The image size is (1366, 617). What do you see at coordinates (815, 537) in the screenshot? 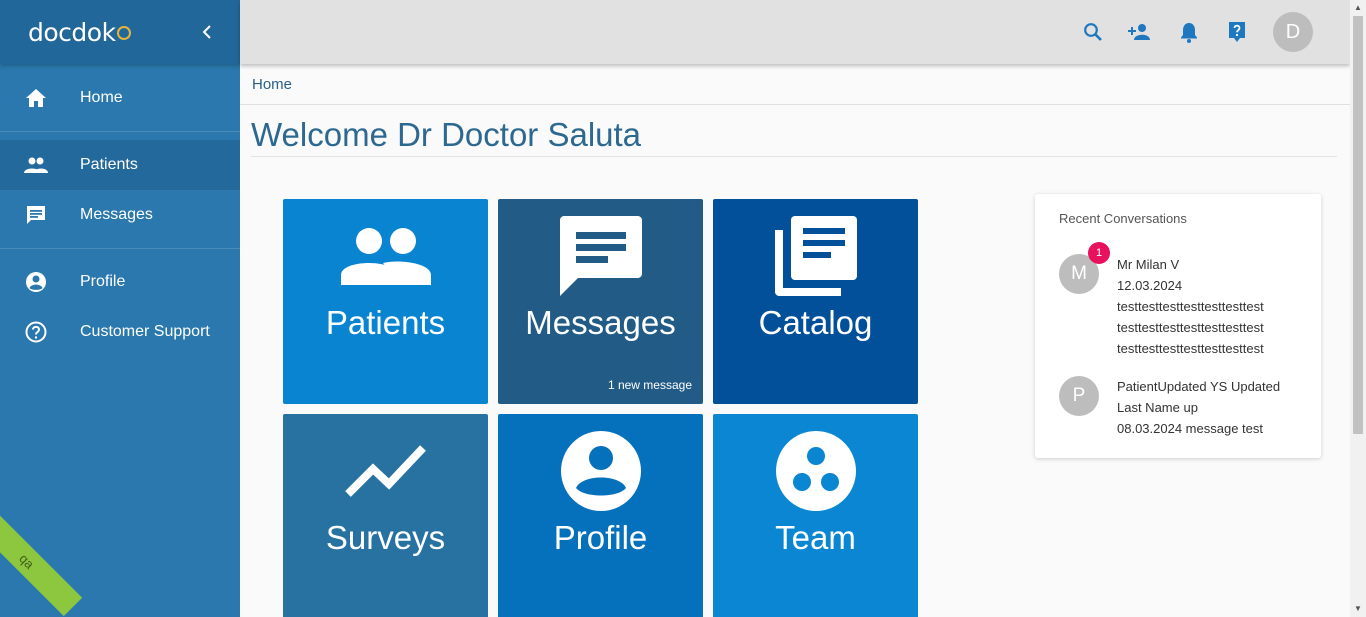
I see `tile-label: Team` at bounding box center [815, 537].